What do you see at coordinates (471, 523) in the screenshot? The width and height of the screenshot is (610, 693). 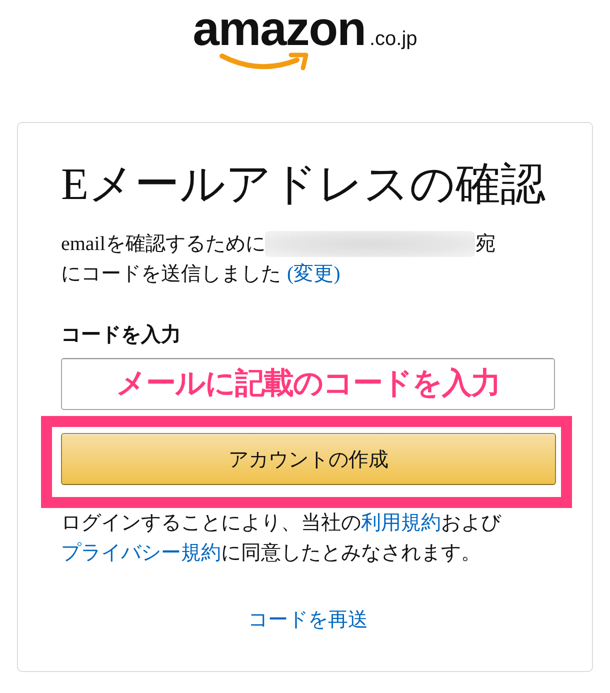 I see `consent-text: および` at bounding box center [471, 523].